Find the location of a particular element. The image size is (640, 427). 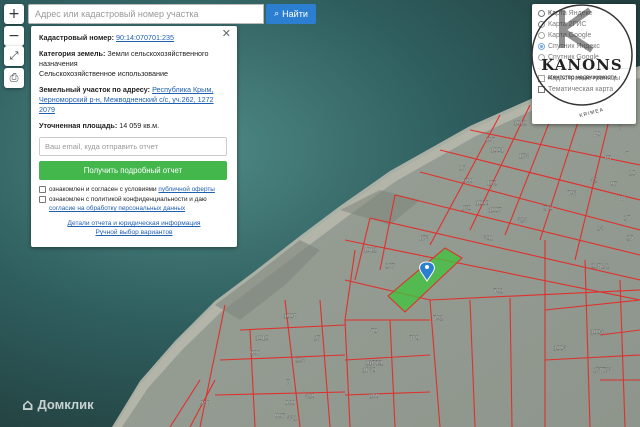

parcel-number-label: 1000 is located at coordinates (482, 204).